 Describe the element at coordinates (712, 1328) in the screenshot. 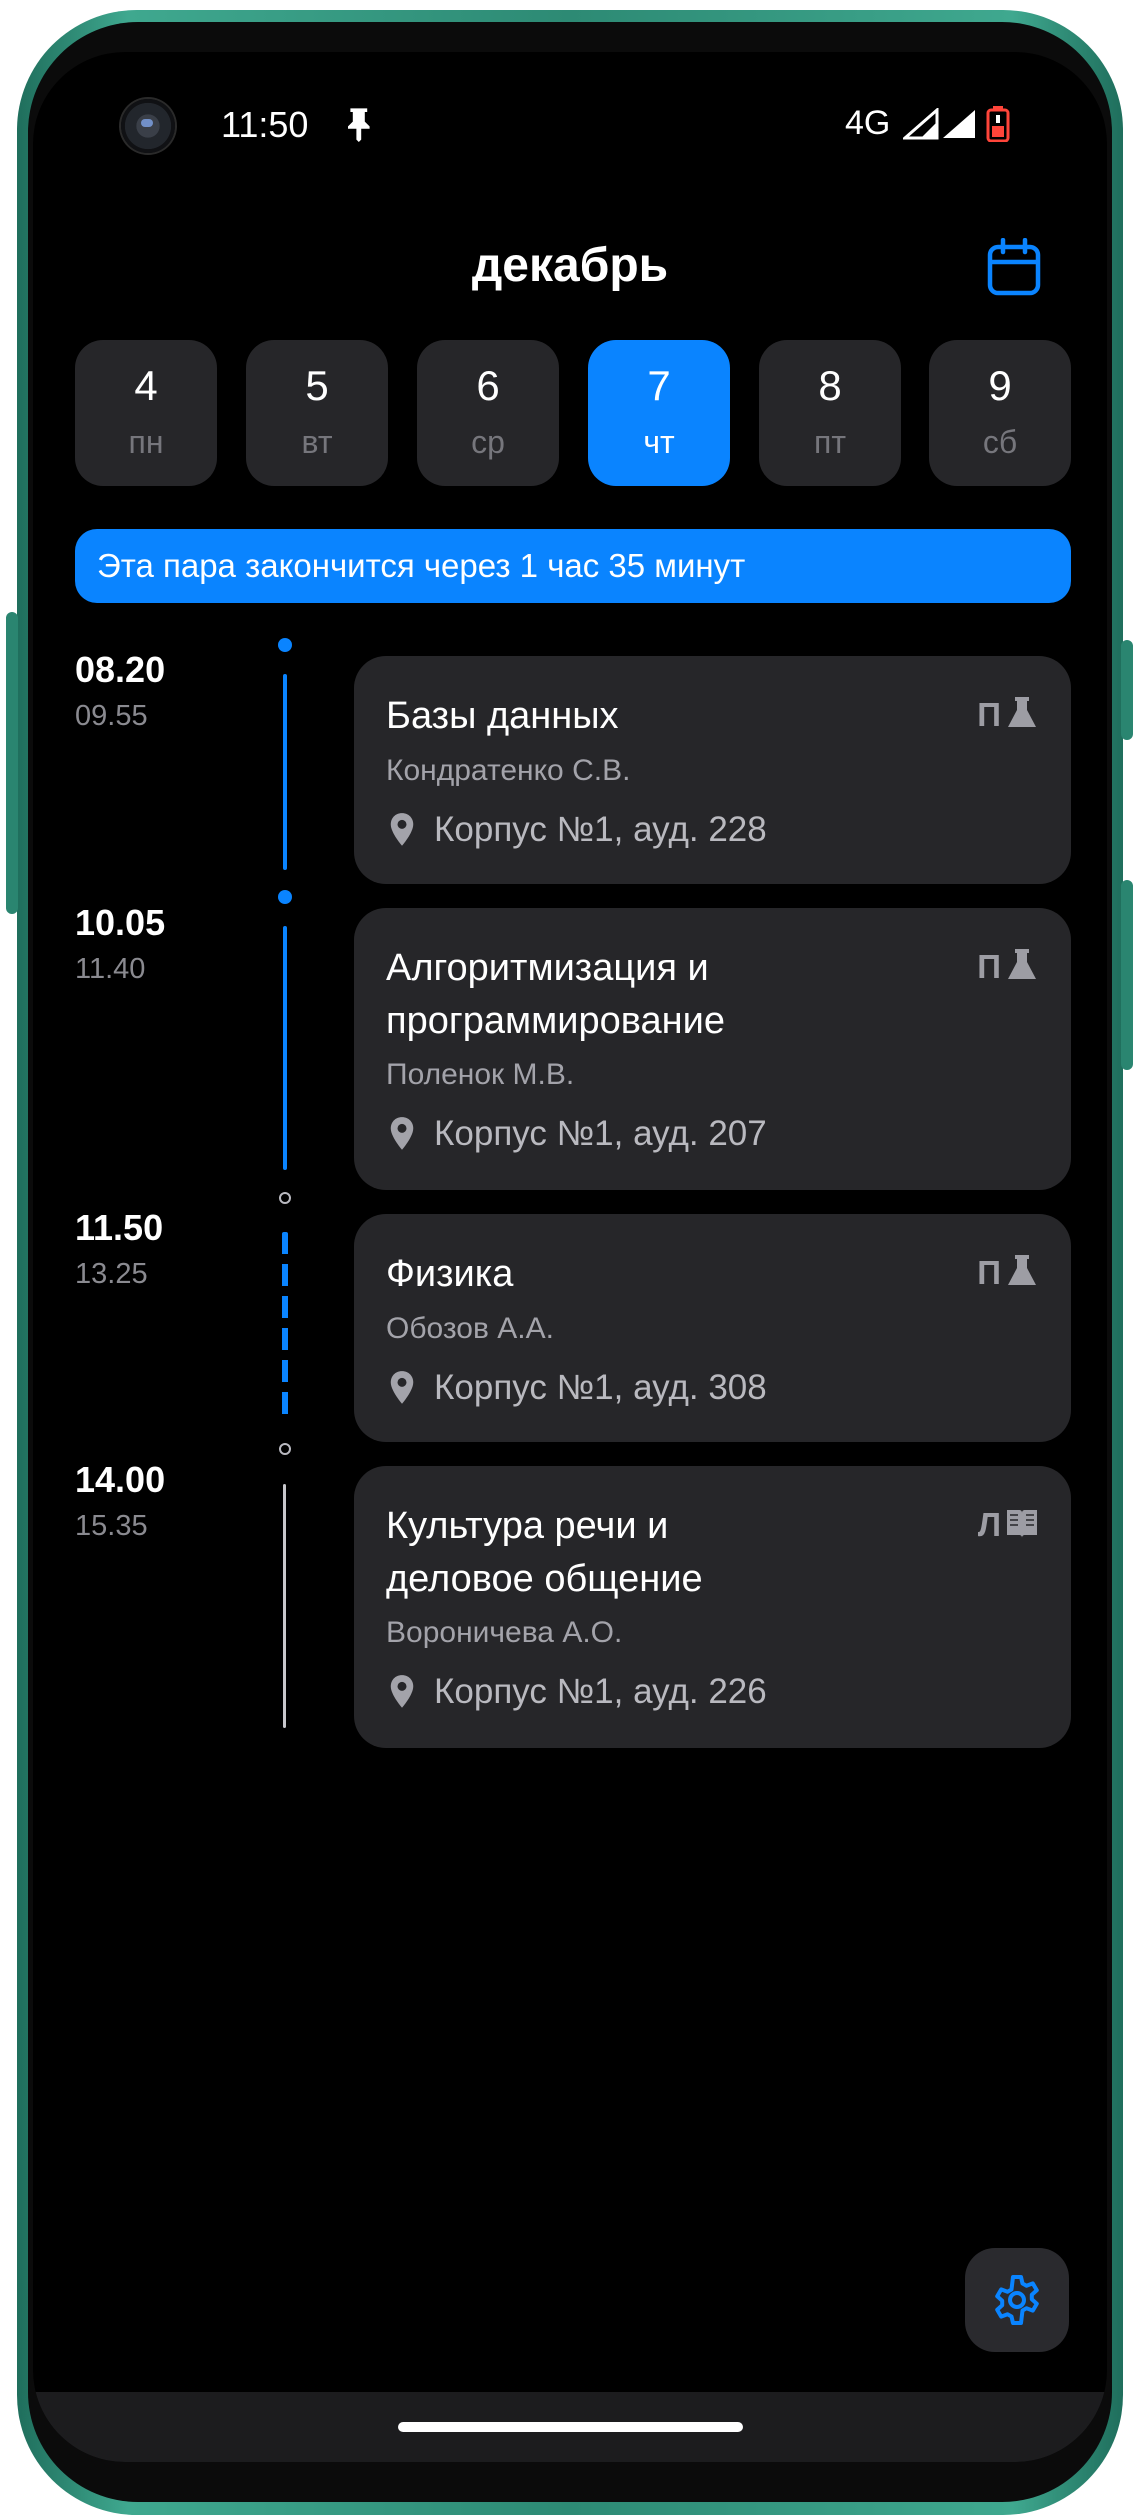

I see `lesson-card: Физика Обозов А.А. Корпус №1, ауд. 308 П` at that location.